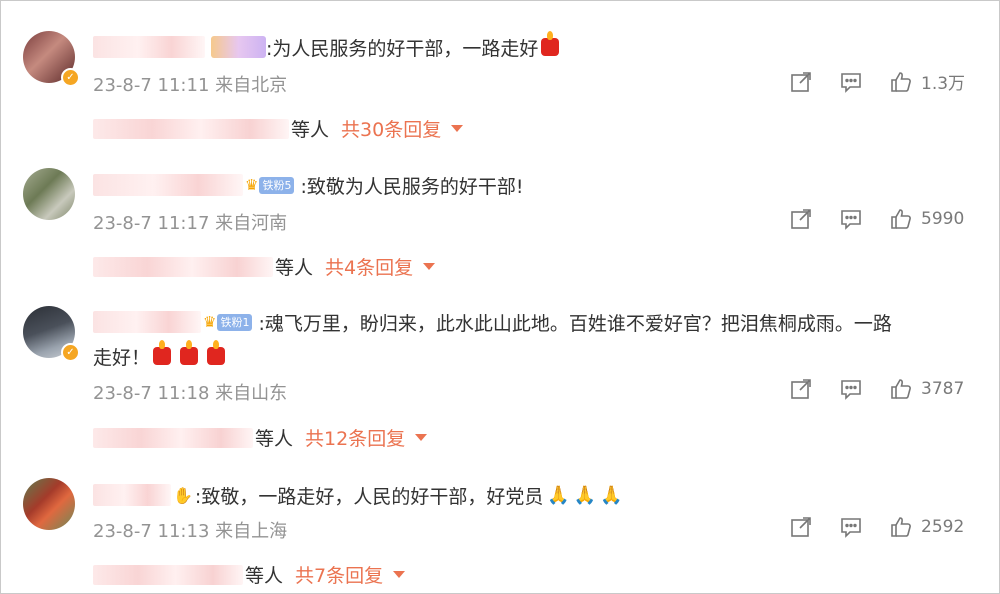 This screenshot has height=594, width=1000. What do you see at coordinates (412, 186) in the screenshot?
I see `comment-text: :致敬为人民服务的好干部!` at bounding box center [412, 186].